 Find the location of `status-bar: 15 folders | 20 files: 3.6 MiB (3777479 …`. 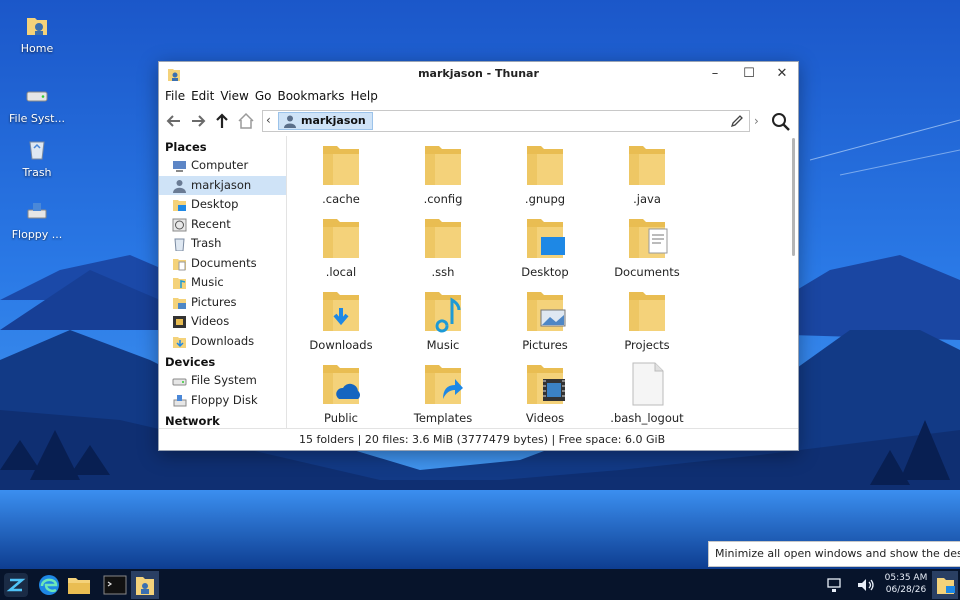

status-bar: 15 folders | 20 files: 3.6 MiB (3777479 … is located at coordinates (478, 439).